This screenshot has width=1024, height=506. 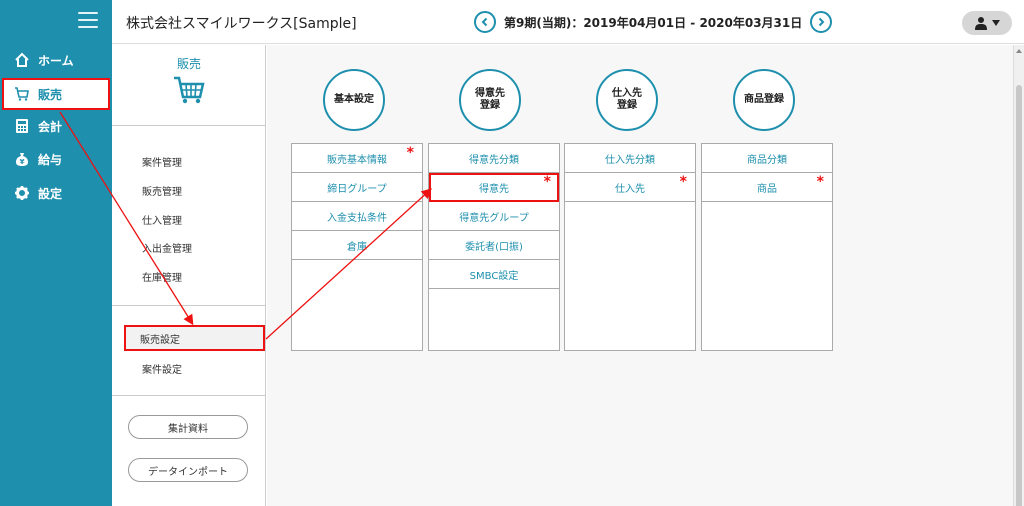 I want to click on nav-item-accounting: 会計, so click(x=56, y=126).